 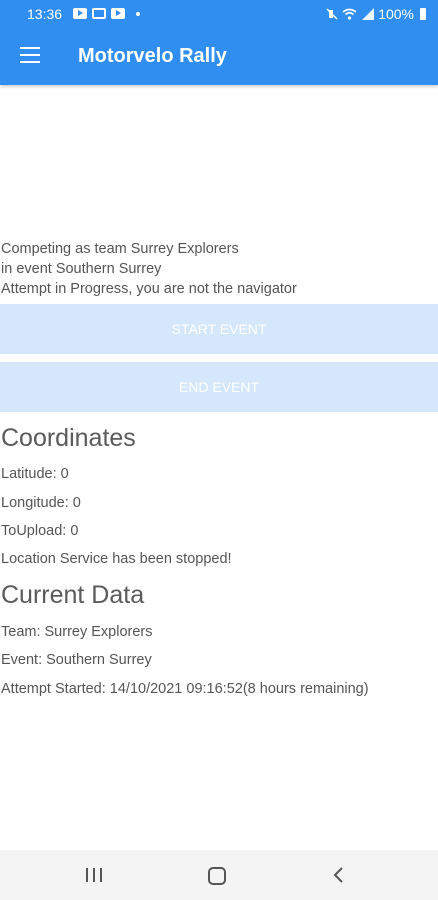 I want to click on signal-icon, so click(x=368, y=14).